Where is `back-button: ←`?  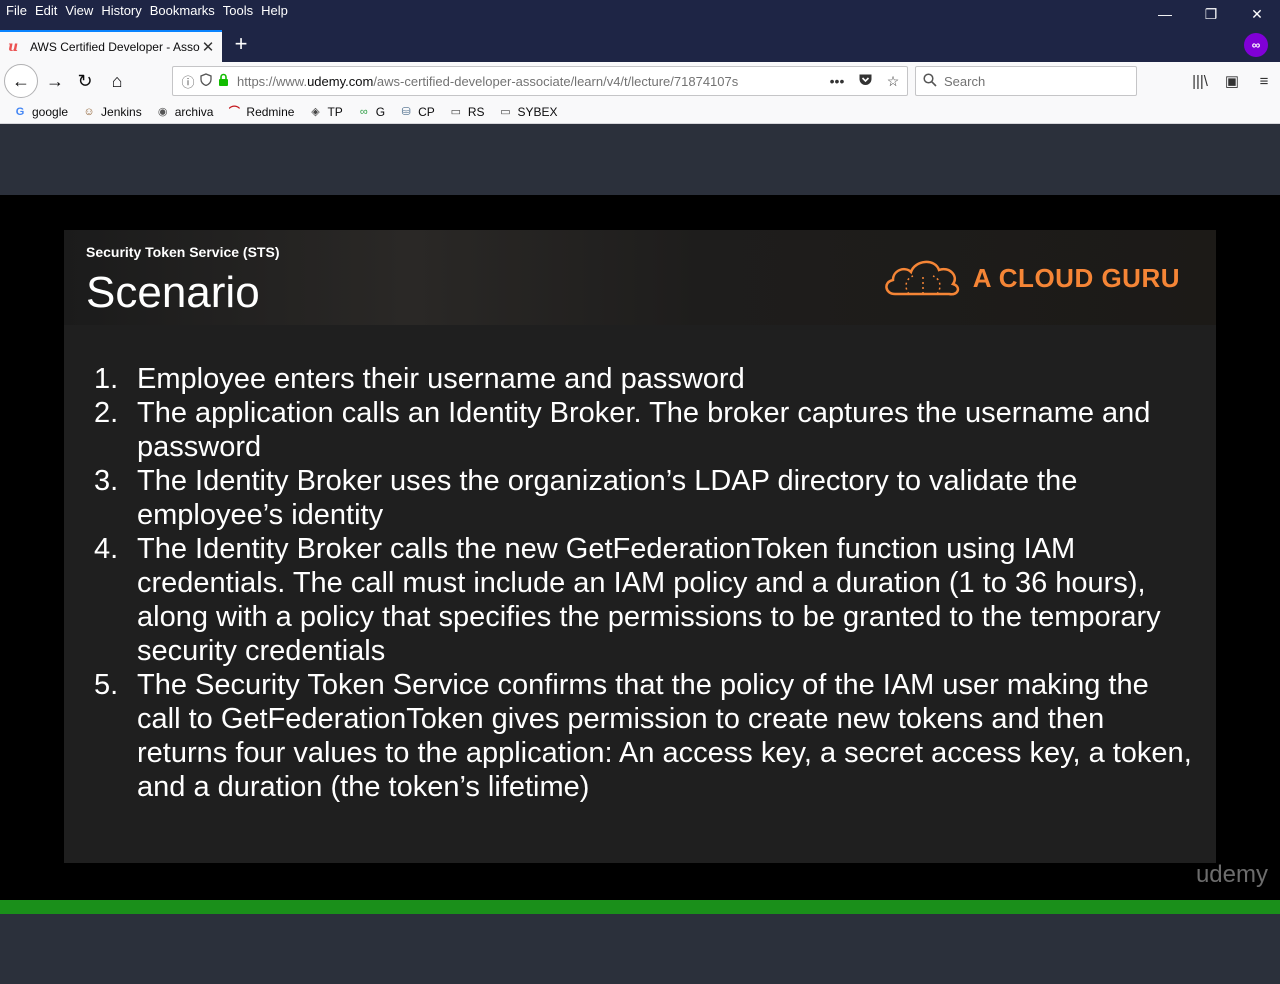
back-button: ← is located at coordinates (21, 81).